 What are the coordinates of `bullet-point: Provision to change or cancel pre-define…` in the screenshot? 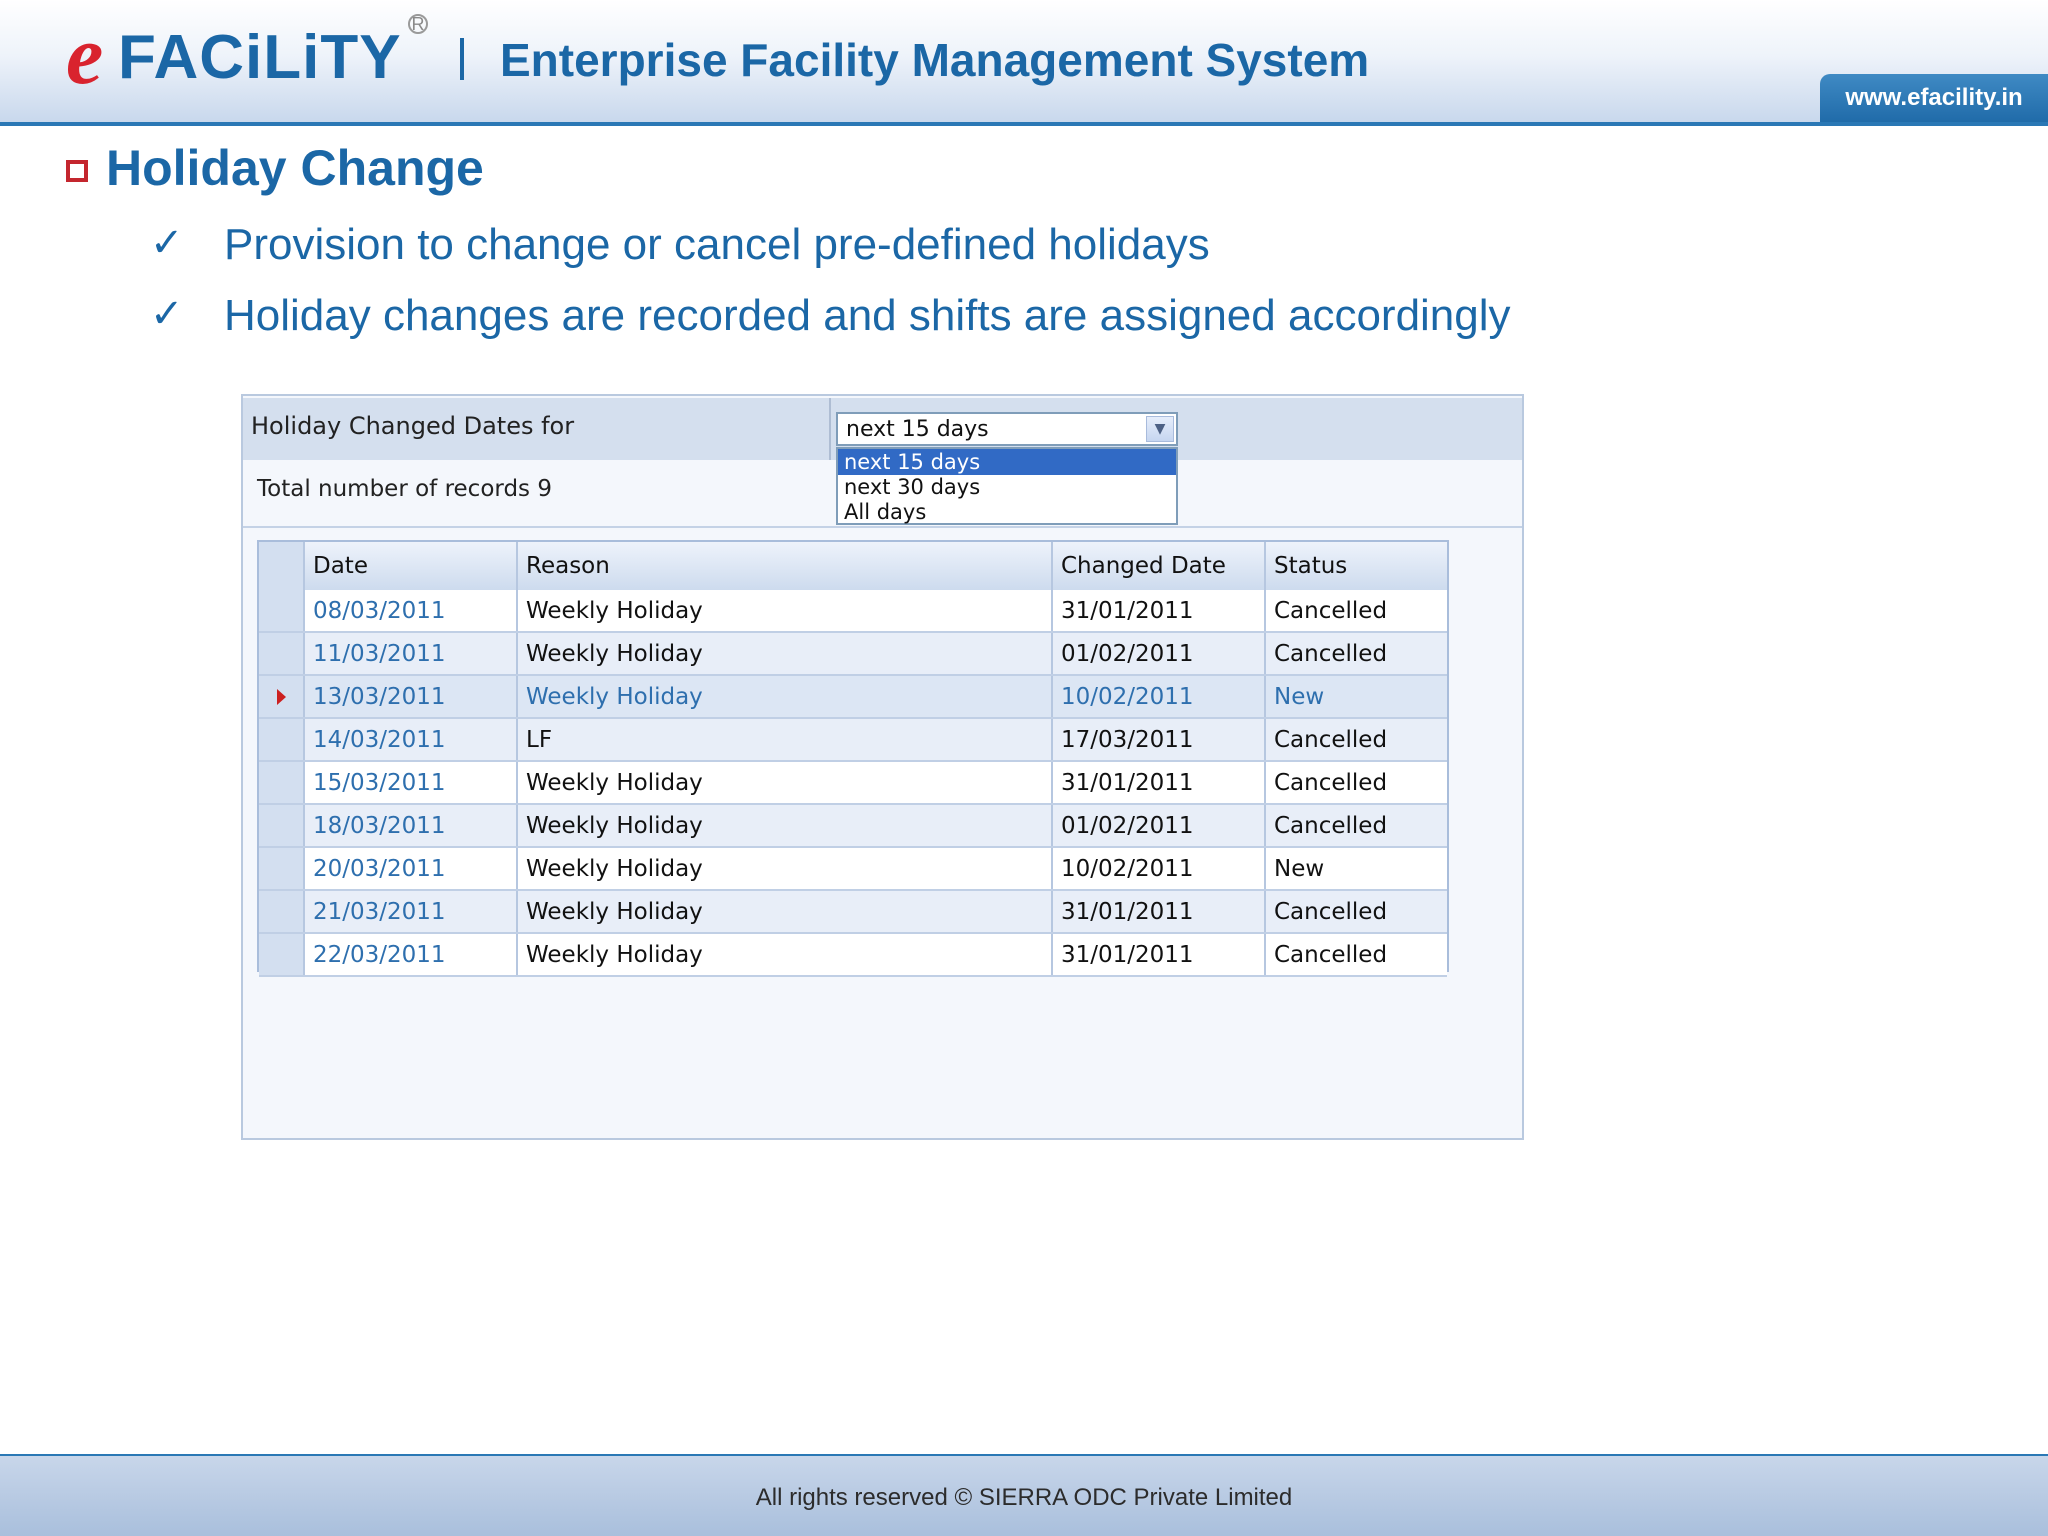 It's located at (717, 244).